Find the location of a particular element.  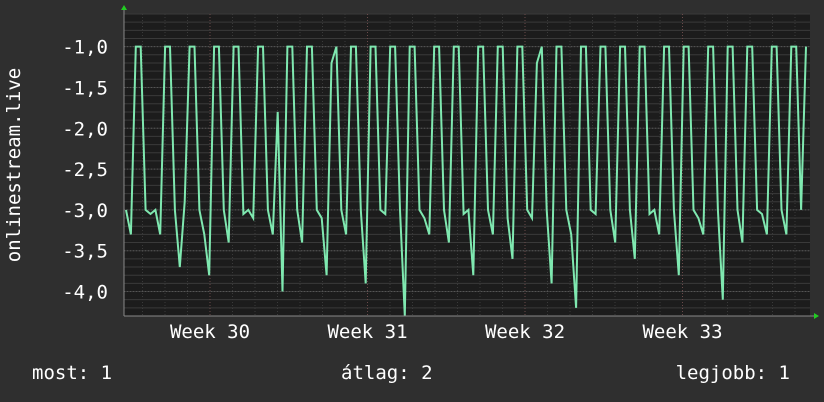

x-axis-arrow is located at coordinates (816, 316).